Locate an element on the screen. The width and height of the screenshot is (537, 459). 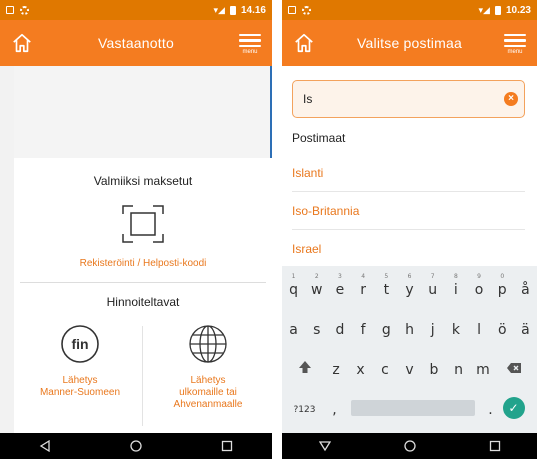
send-abroad-option: Lähetys ulkomaille tai Ahvenanmaalle is located at coordinates (208, 367).